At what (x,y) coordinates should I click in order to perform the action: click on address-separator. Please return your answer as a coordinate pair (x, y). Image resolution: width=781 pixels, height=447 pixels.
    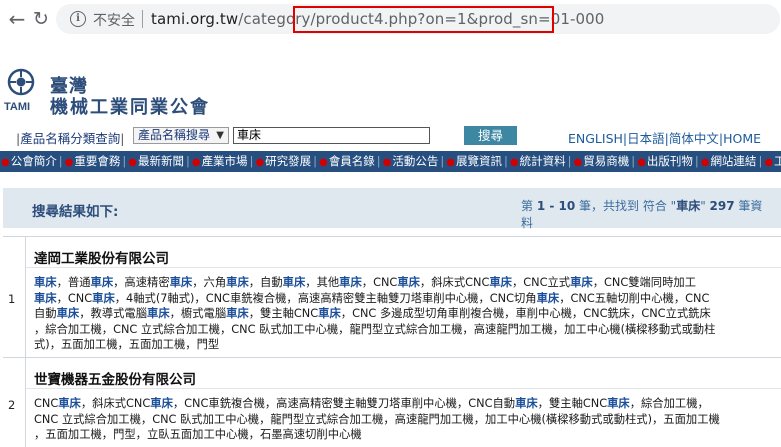
    Looking at the image, I should click on (142, 19).